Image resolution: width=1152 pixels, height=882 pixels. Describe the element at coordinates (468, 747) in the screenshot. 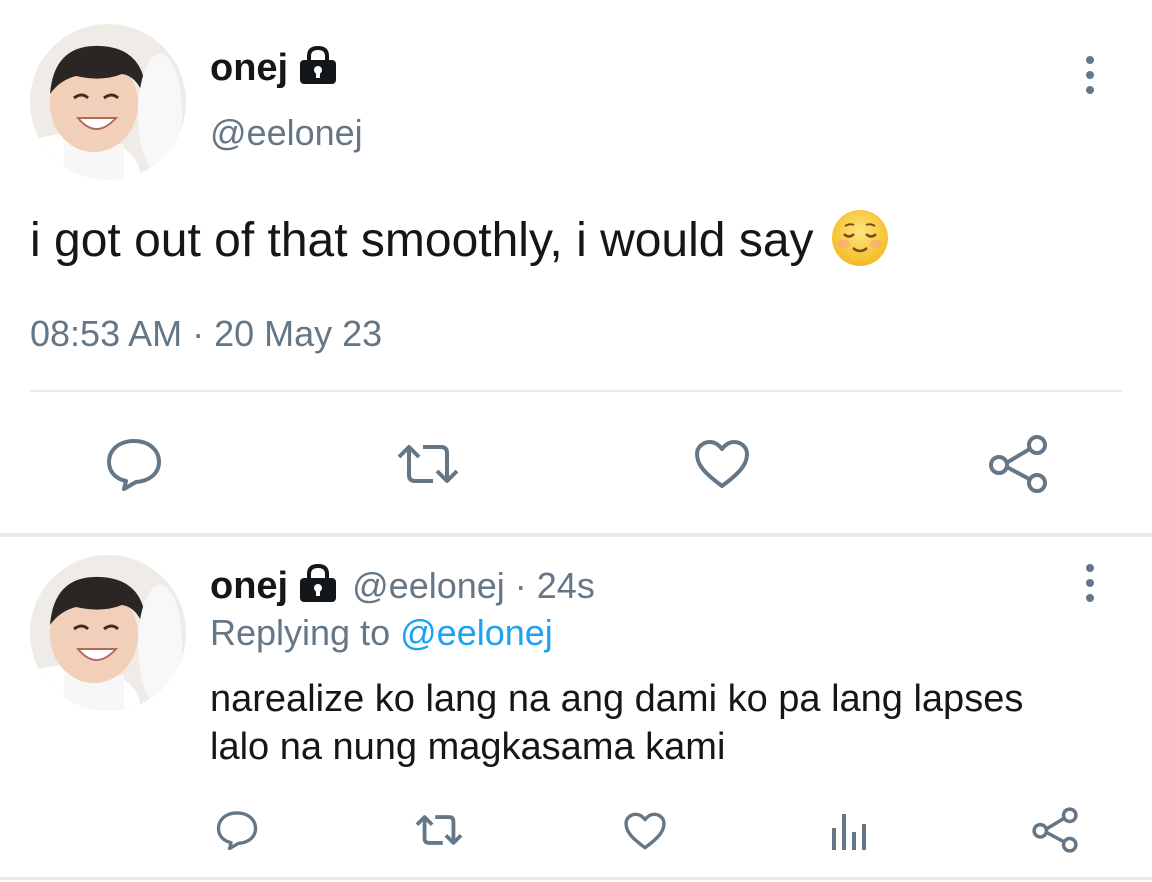

I see `reply-text-line-2: lalo na nung magkasama kami` at that location.